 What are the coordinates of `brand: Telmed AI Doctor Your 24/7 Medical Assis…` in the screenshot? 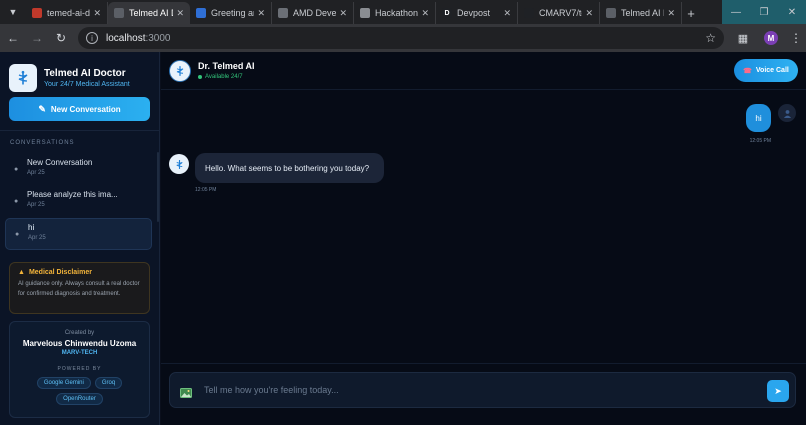 It's located at (79, 73).